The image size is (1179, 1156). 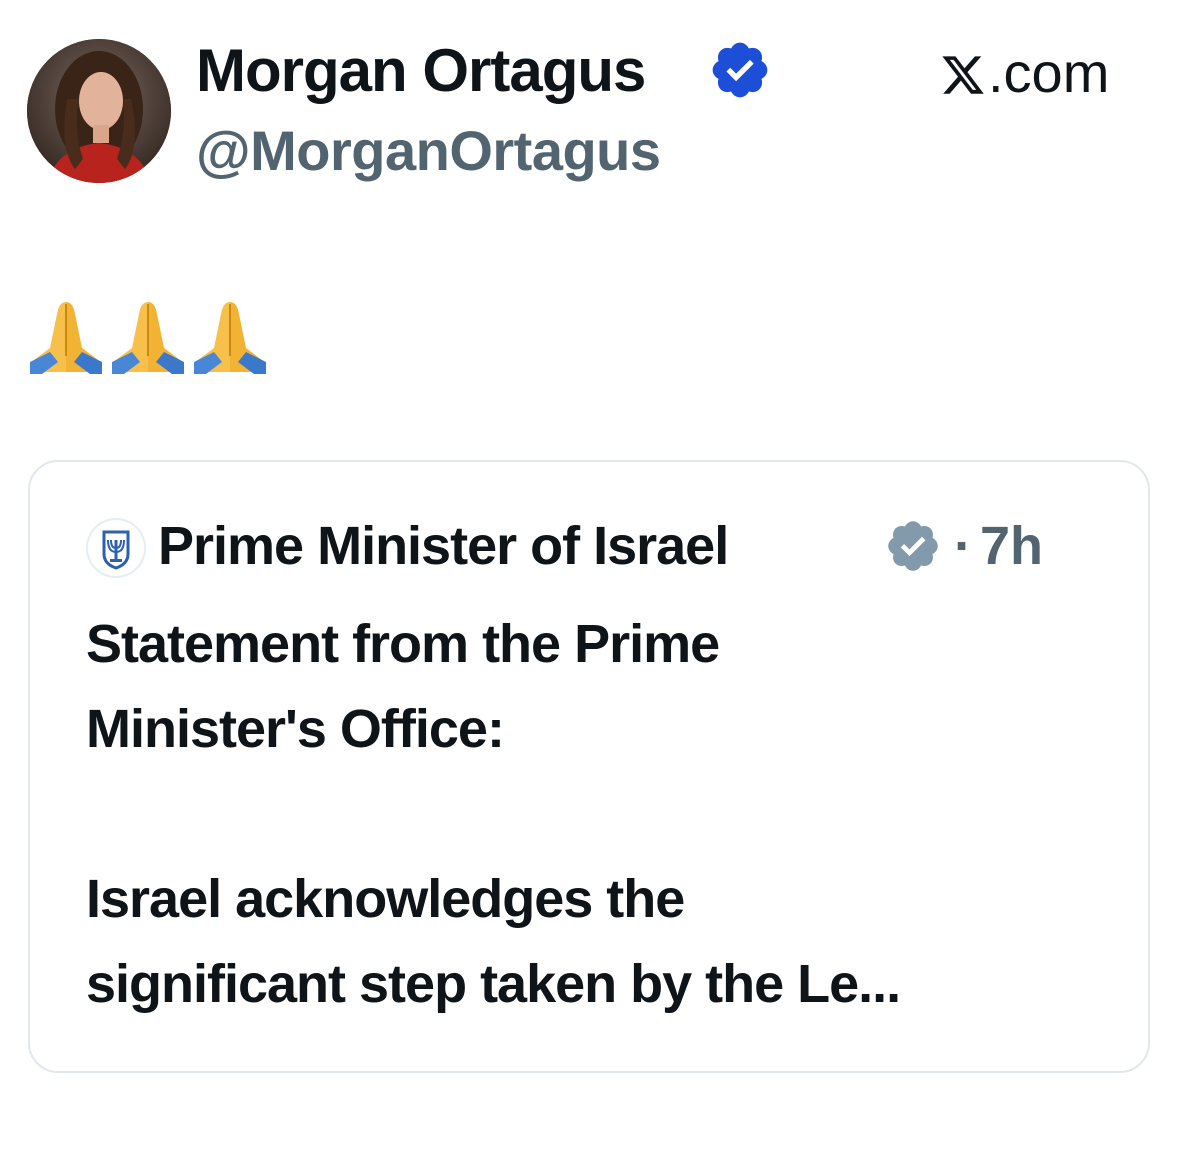 I want to click on quoted-author-name: Prime Minister of Israel, so click(x=443, y=546).